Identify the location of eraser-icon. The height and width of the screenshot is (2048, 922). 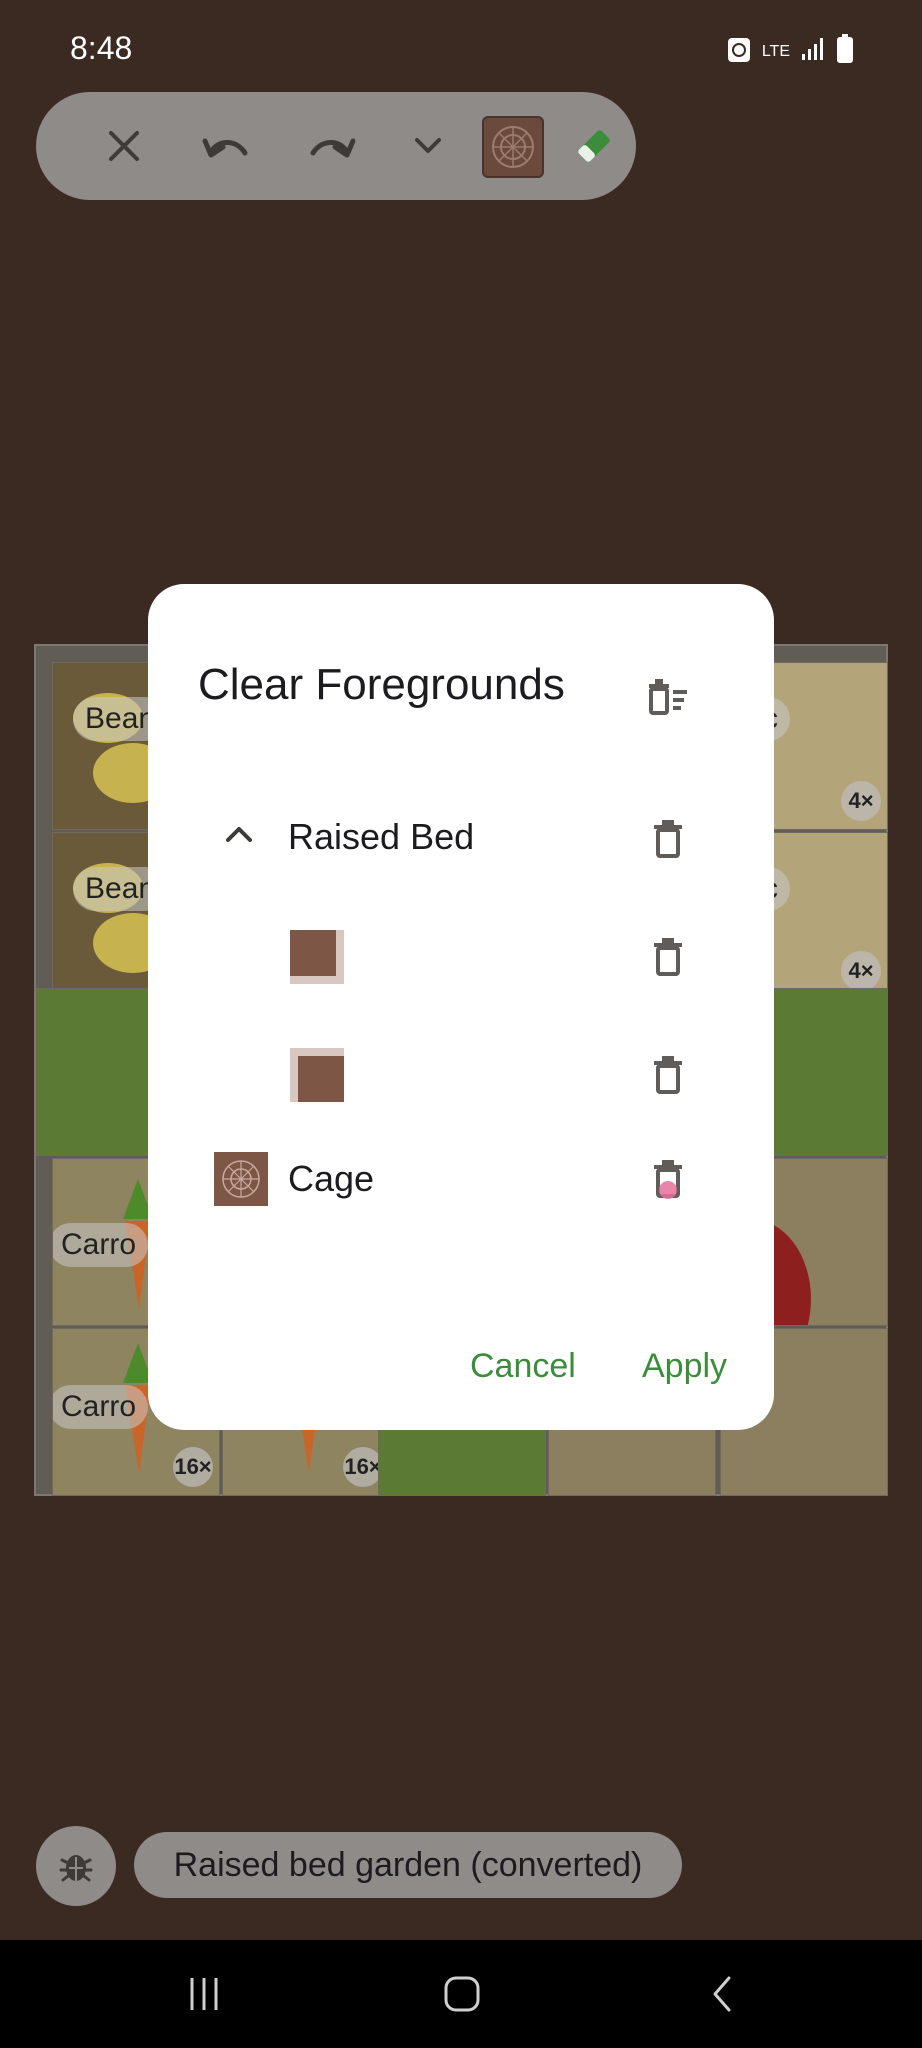
(594, 146).